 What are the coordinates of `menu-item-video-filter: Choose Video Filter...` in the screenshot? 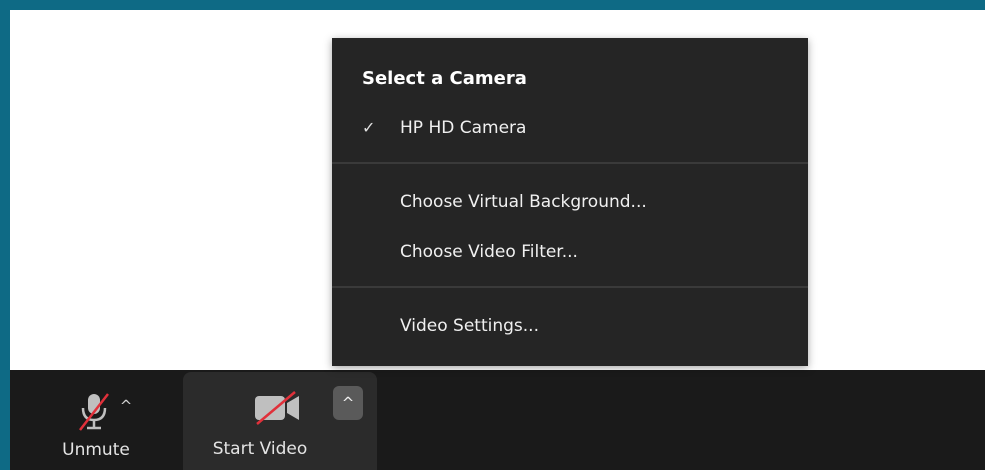 It's located at (570, 252).